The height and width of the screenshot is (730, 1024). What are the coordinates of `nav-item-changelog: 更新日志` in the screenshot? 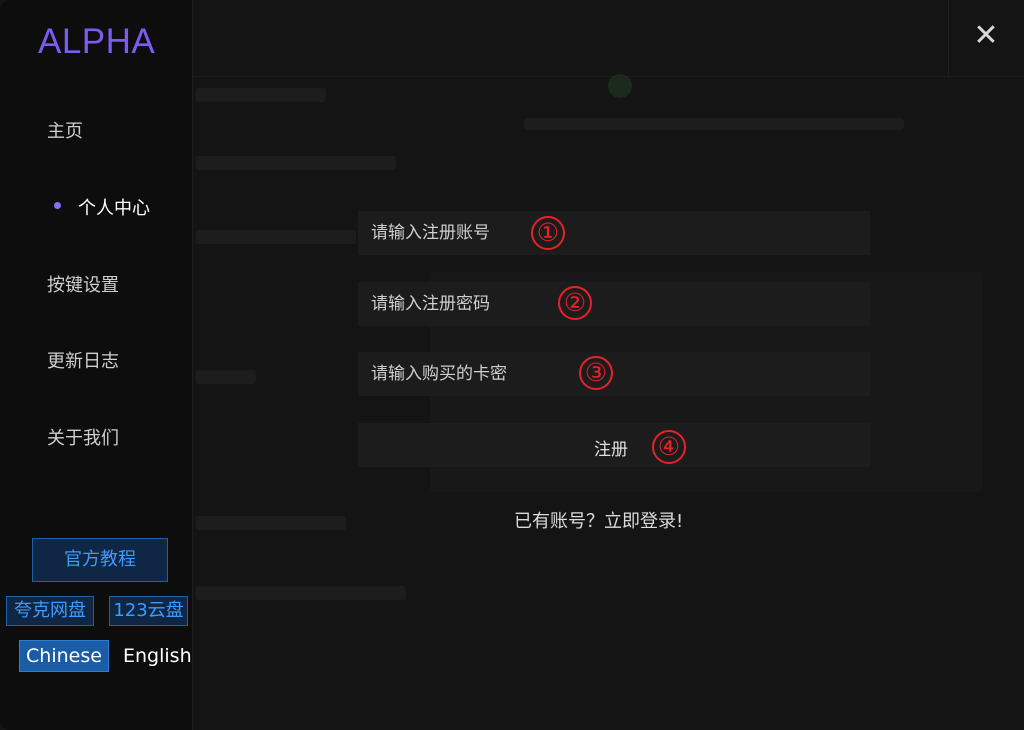 It's located at (83, 360).